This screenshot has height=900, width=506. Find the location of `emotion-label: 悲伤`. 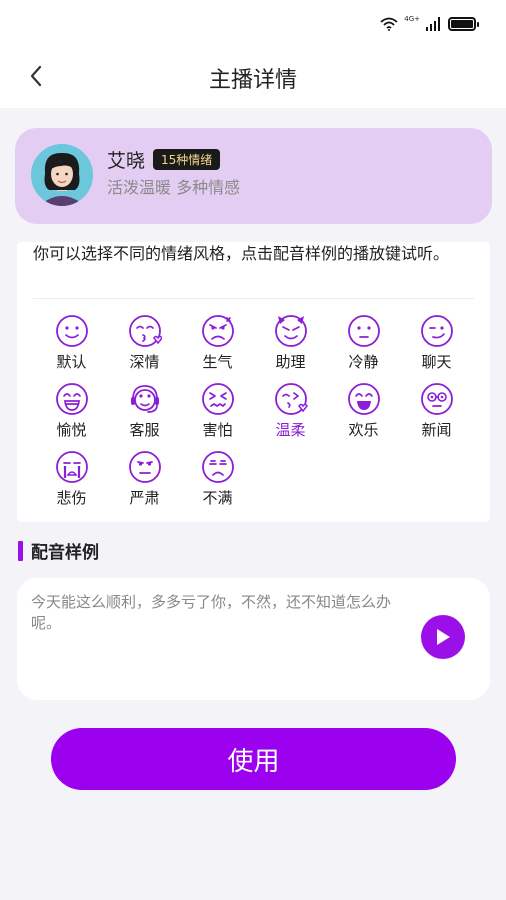

emotion-label: 悲伤 is located at coordinates (71, 498).